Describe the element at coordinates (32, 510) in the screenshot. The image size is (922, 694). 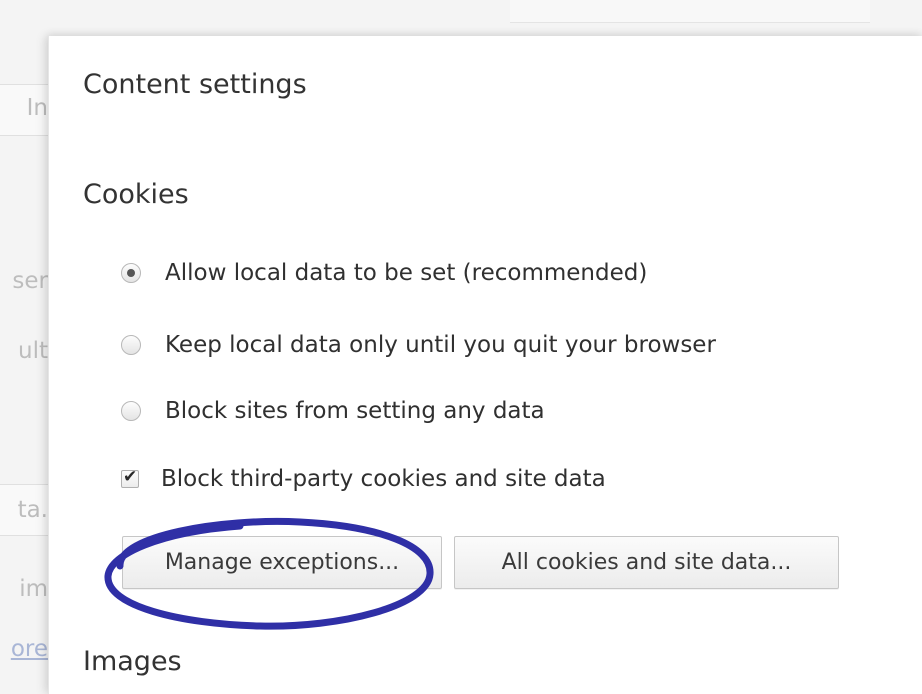
I see `background-text-fragment: ta.` at that location.